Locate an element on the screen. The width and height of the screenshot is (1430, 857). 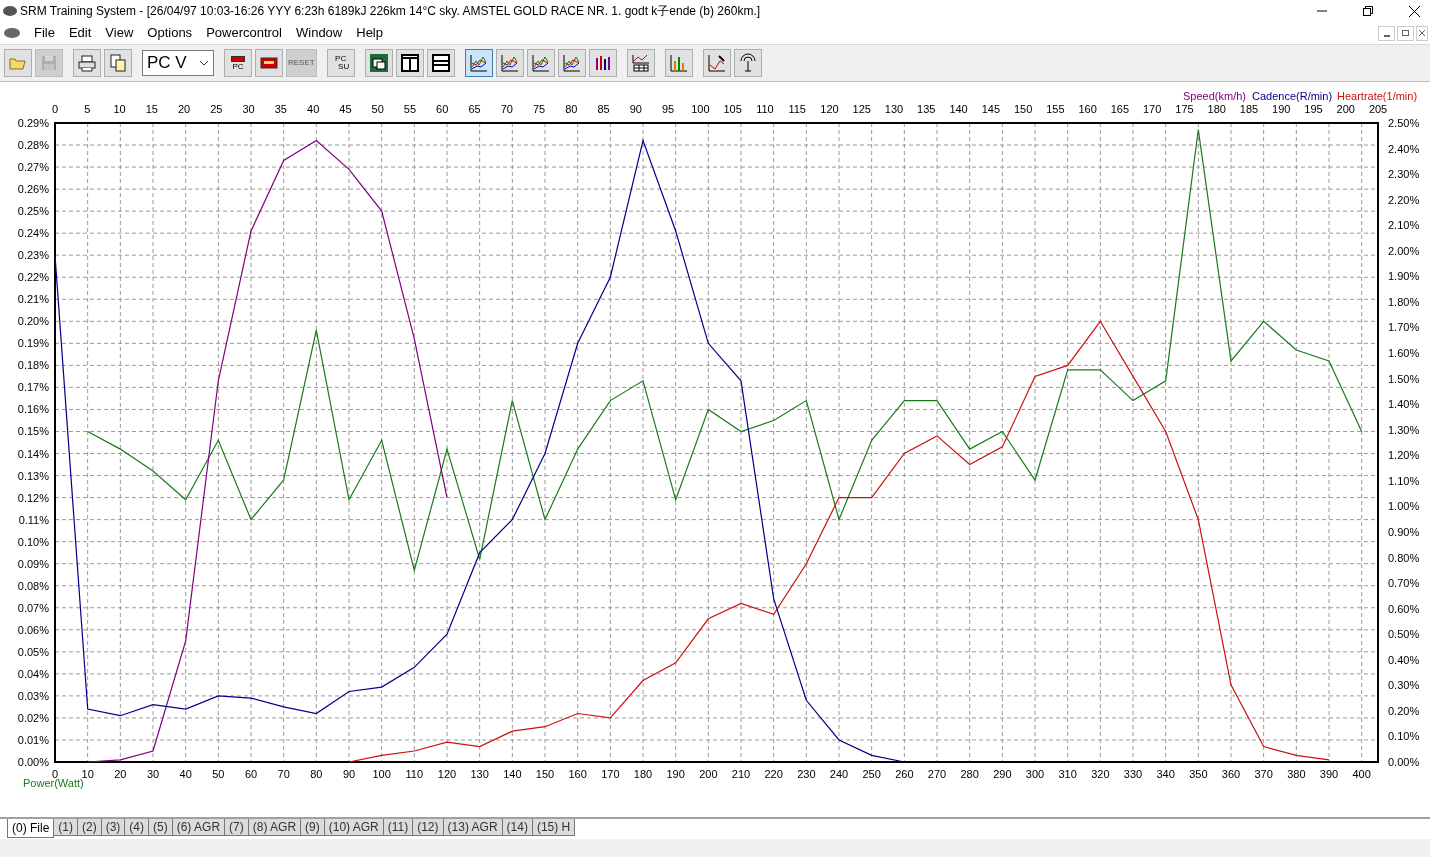
axis-tick-label: 1.00% is located at coordinates (1404, 506).